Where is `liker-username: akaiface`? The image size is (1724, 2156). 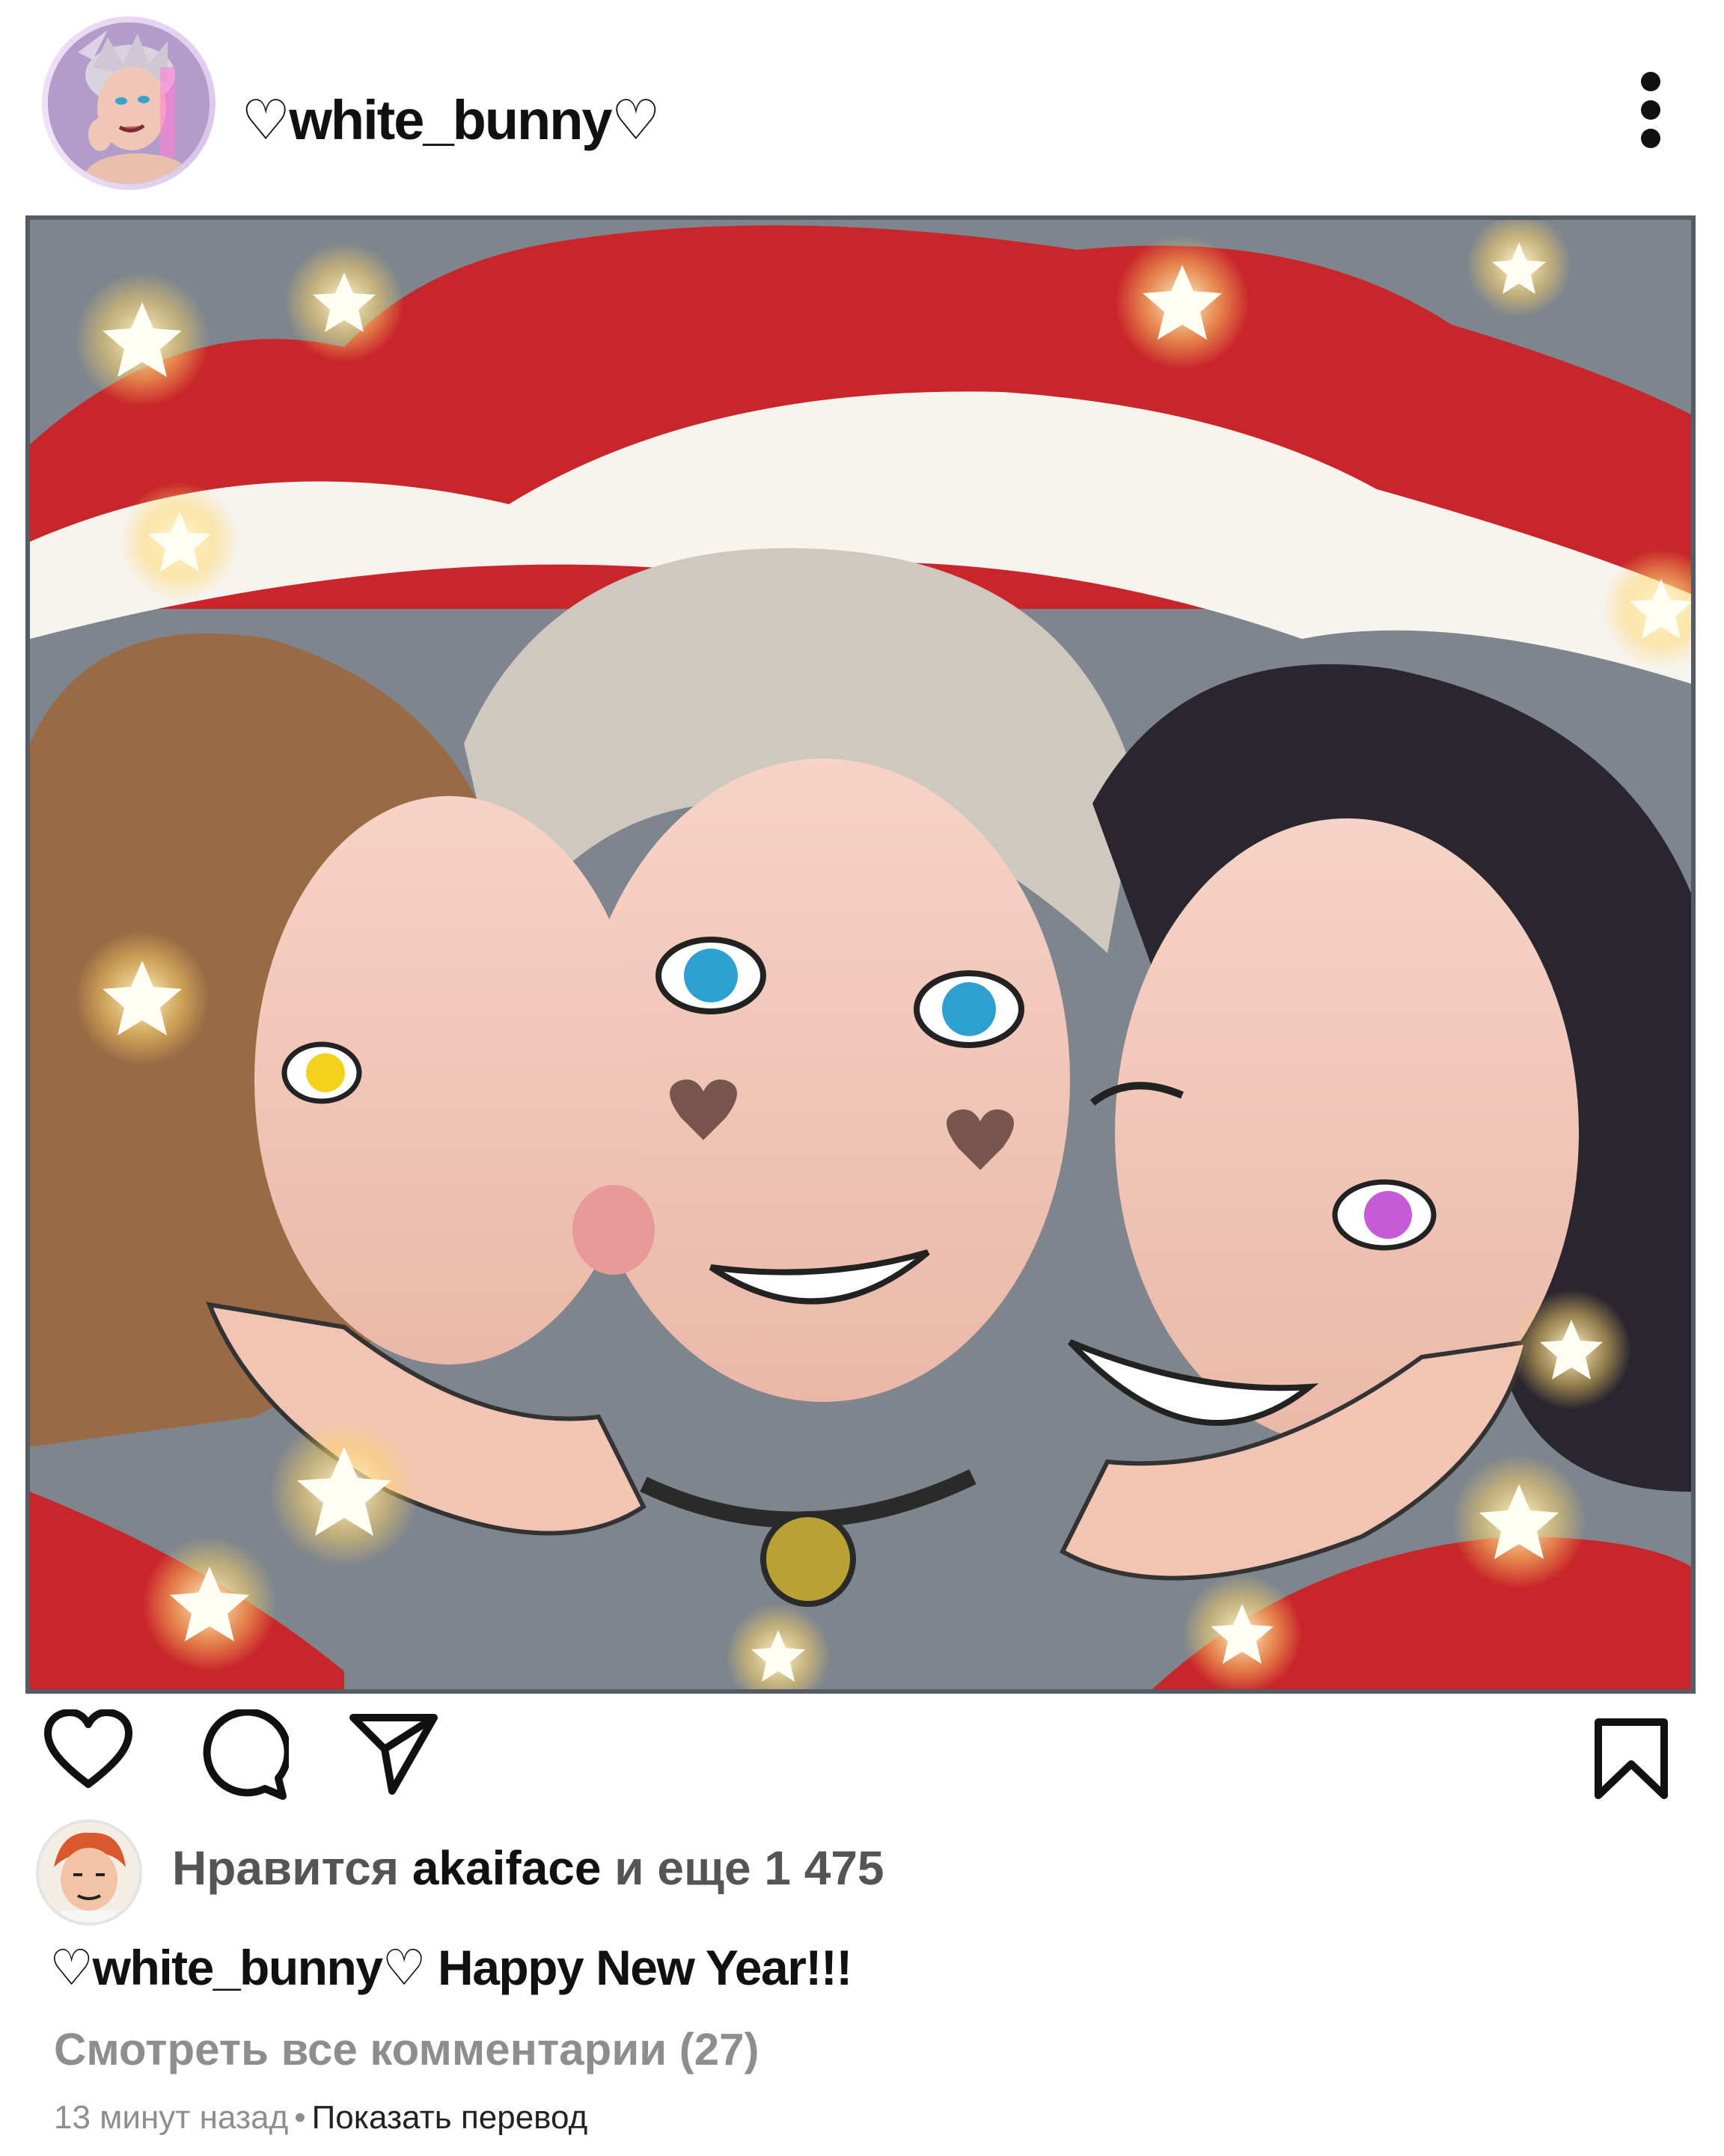
liker-username: akaiface is located at coordinates (507, 1868).